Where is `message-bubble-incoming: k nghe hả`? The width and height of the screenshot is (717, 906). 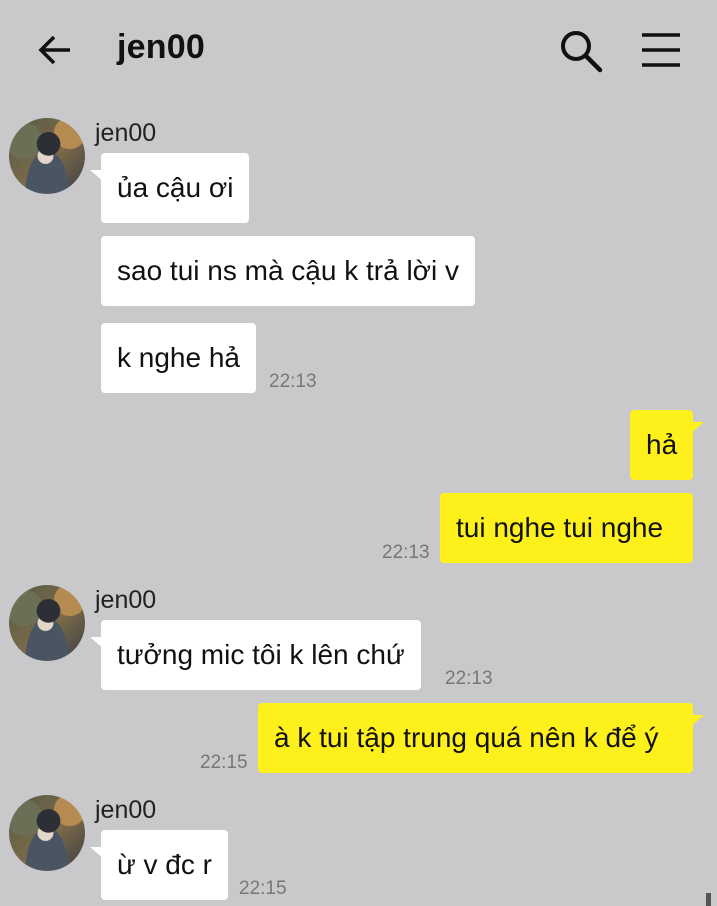 message-bubble-incoming: k nghe hả is located at coordinates (178, 358).